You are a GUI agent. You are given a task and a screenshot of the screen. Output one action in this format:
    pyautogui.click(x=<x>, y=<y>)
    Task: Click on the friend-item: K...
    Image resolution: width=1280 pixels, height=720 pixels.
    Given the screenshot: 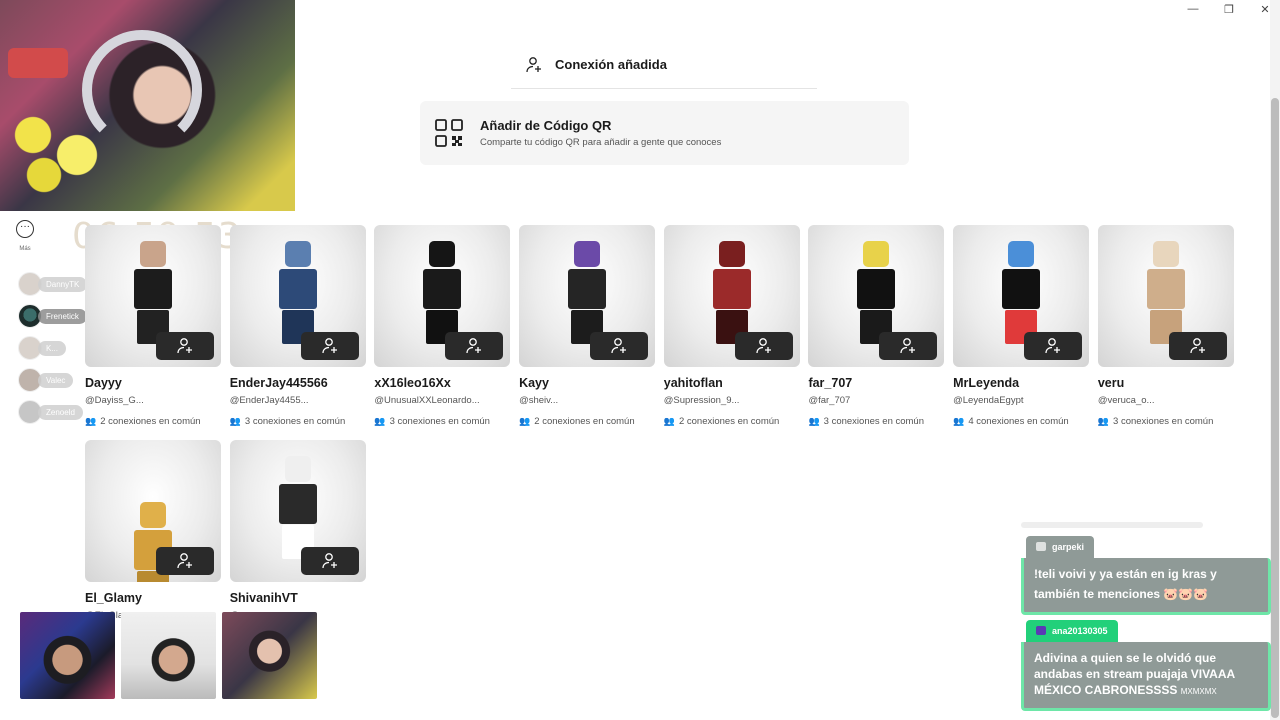 What is the action you would take?
    pyautogui.click(x=52, y=348)
    